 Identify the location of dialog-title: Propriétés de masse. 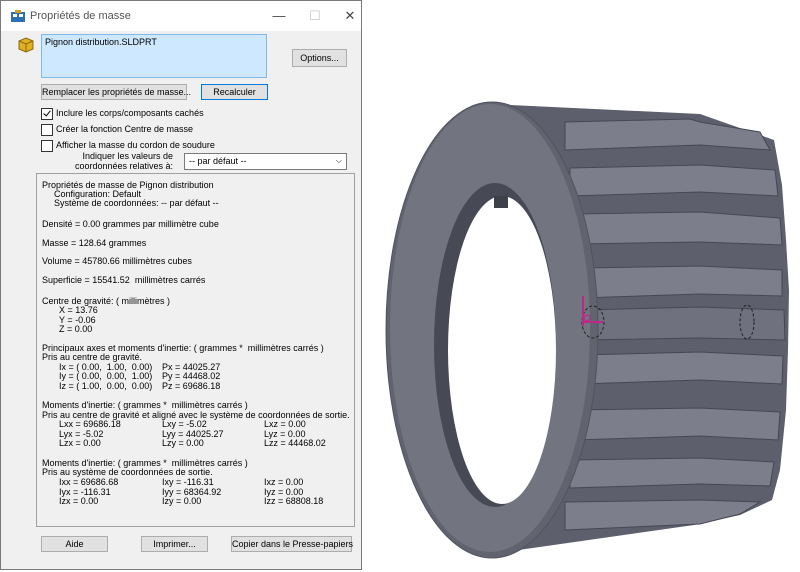
(80, 16).